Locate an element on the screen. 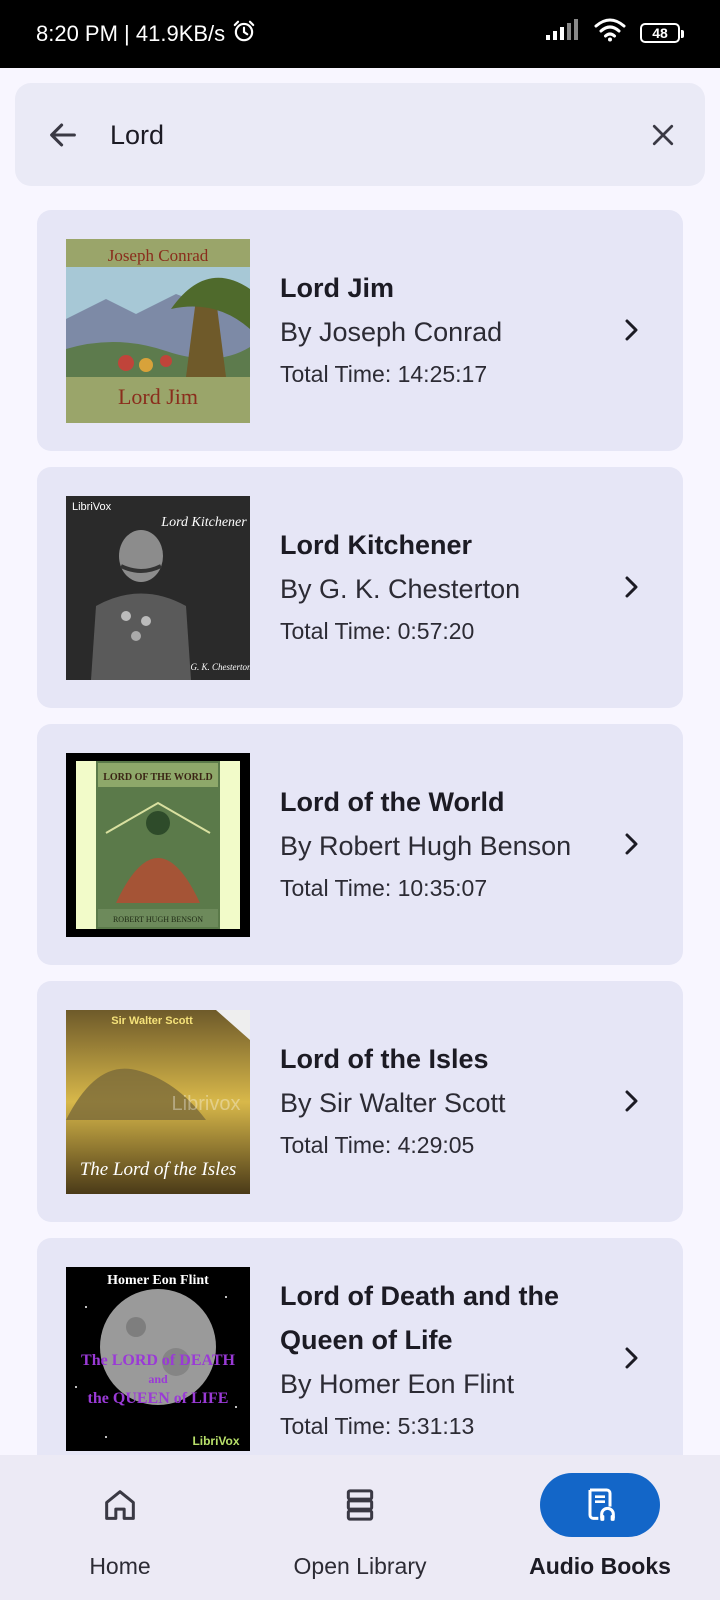  book-cover-image: LibriVox Lord Kitchener G. K. Chesterton is located at coordinates (158, 588).